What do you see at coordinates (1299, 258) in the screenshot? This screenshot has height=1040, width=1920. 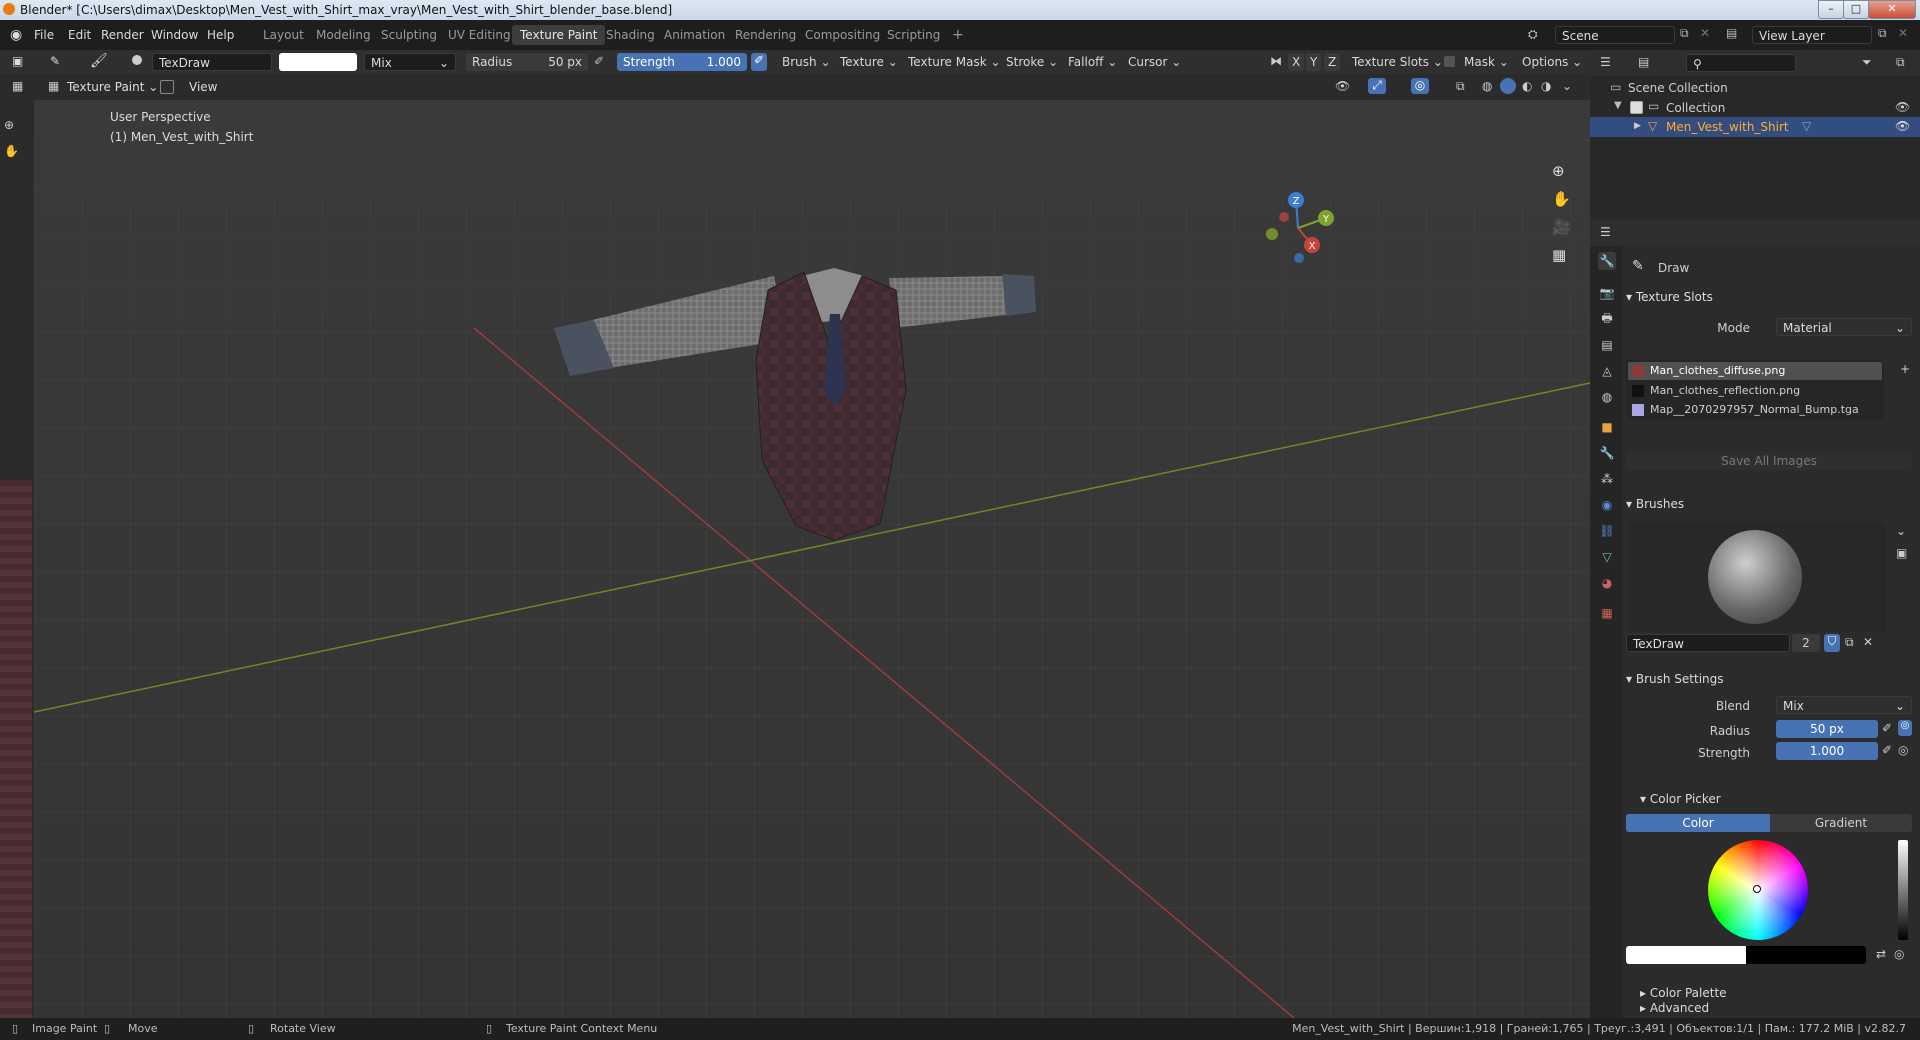 I see `gizmo-neg-z-icon` at bounding box center [1299, 258].